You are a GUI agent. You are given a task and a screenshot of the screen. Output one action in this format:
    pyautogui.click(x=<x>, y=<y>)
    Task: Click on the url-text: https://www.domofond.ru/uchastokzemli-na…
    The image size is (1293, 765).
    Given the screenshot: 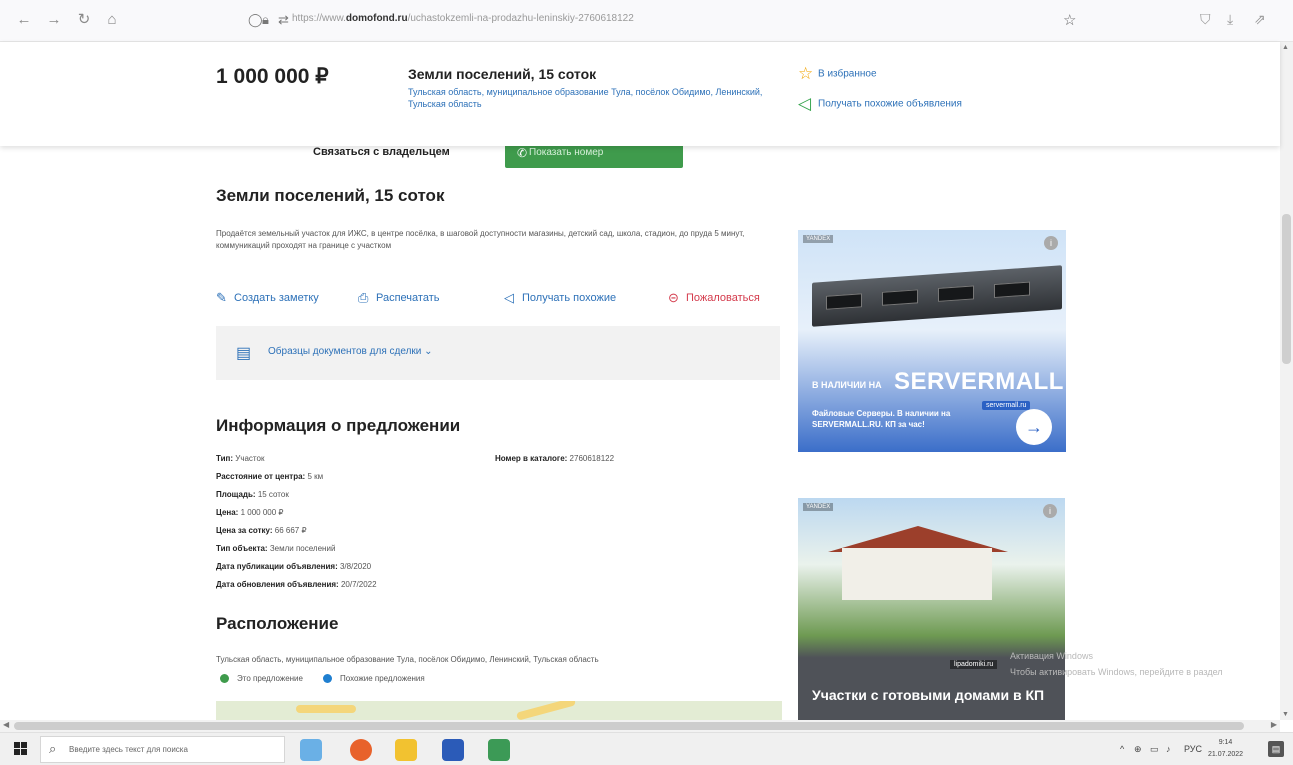 What is the action you would take?
    pyautogui.click(x=463, y=18)
    